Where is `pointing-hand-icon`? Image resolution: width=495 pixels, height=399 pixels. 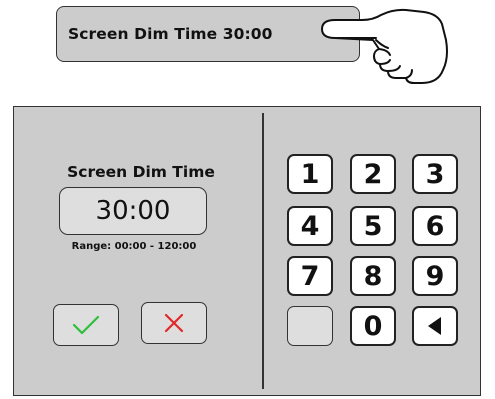
pointing-hand-icon is located at coordinates (384, 46).